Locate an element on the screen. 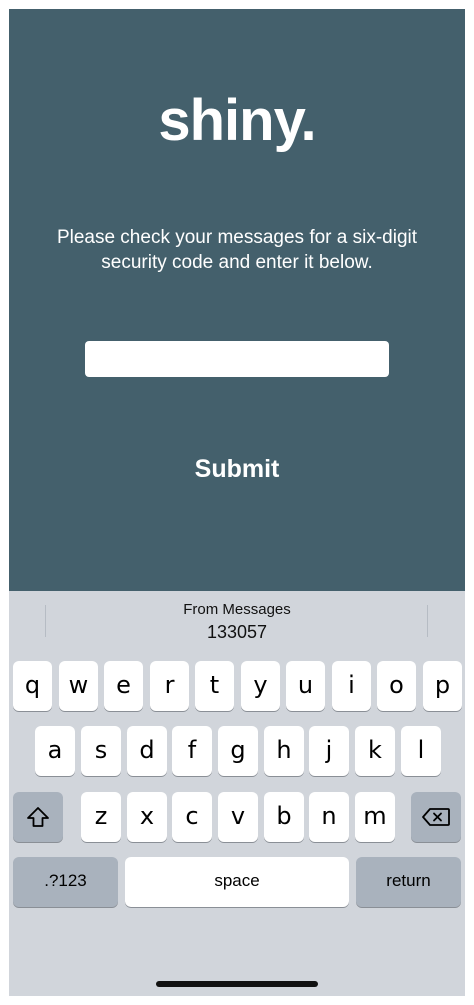  suggestion-divider-right is located at coordinates (427, 621).